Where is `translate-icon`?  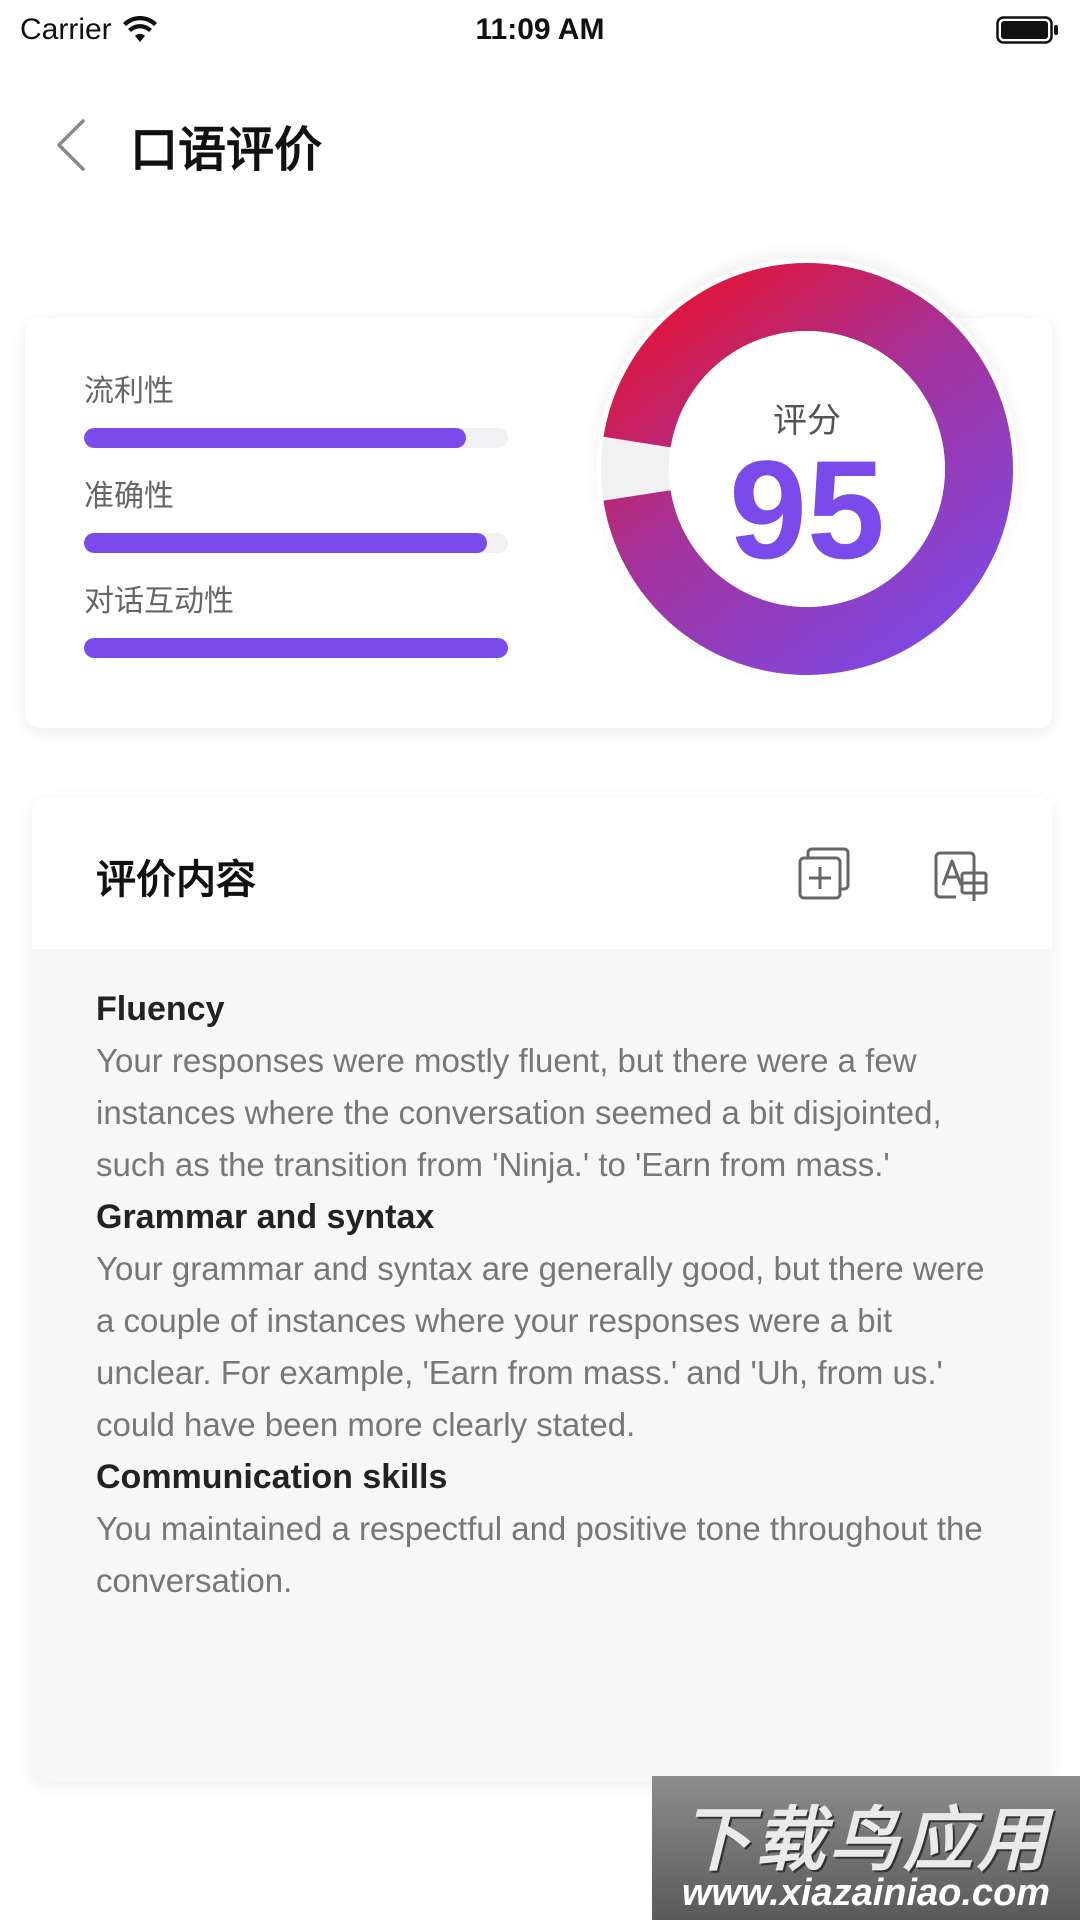
translate-icon is located at coordinates (961, 876).